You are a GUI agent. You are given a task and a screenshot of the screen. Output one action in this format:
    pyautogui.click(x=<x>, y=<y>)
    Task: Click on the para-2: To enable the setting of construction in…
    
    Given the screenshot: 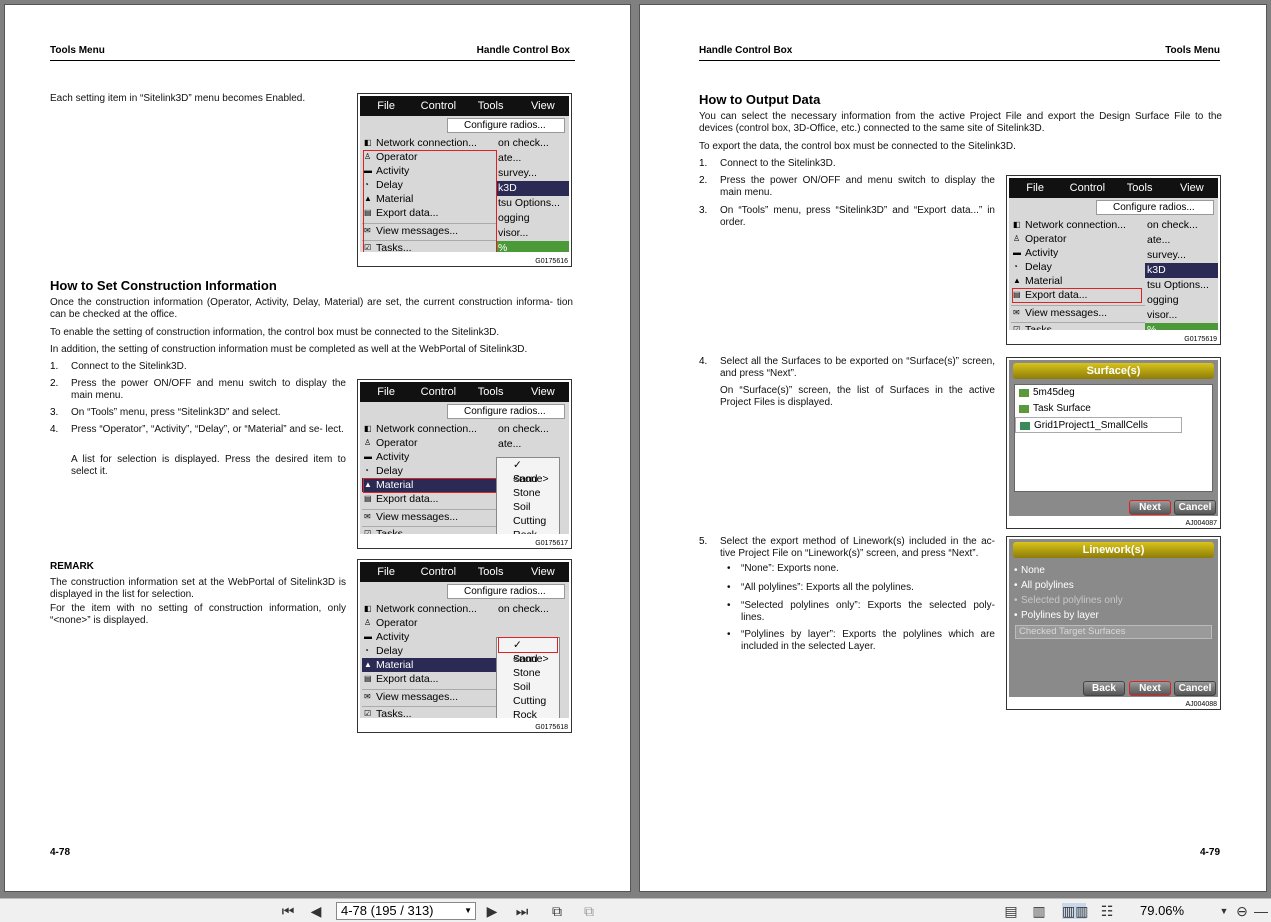 What is the action you would take?
    pyautogui.click(x=275, y=332)
    